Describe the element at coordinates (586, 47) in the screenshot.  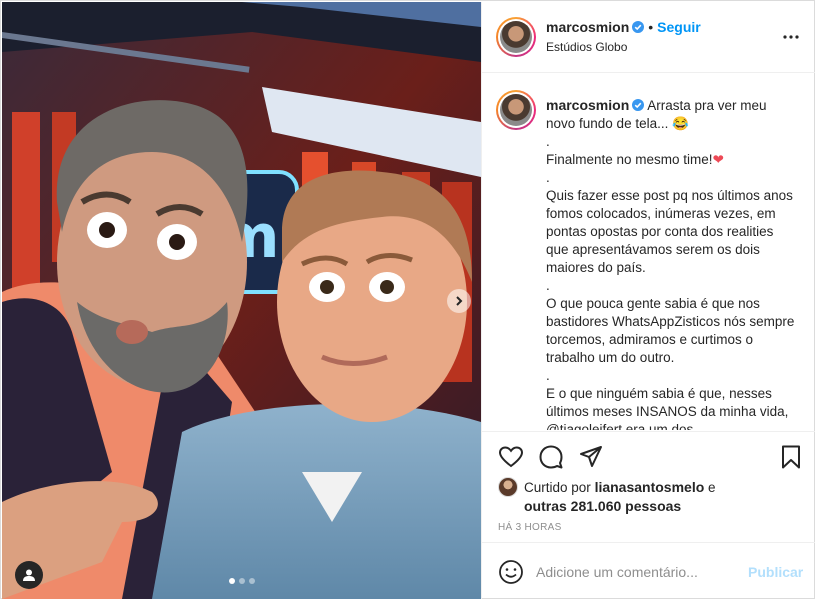
I see `post-location: Estúdios Globo` at that location.